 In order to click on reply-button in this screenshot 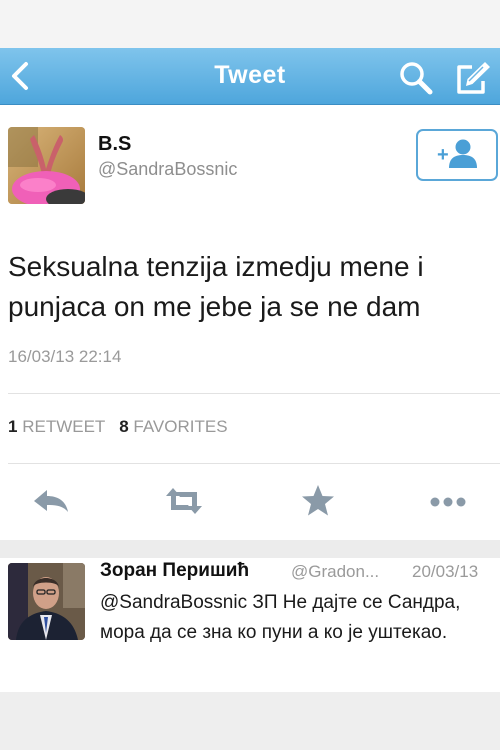, I will do `click(52, 501)`.